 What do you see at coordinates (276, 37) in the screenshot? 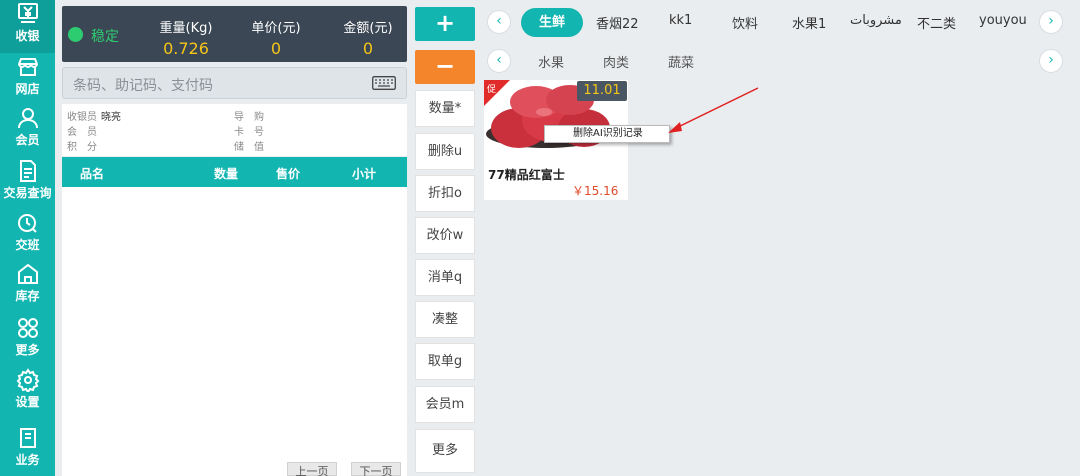
I see `unit-price-readout: 单价(元) 0` at bounding box center [276, 37].